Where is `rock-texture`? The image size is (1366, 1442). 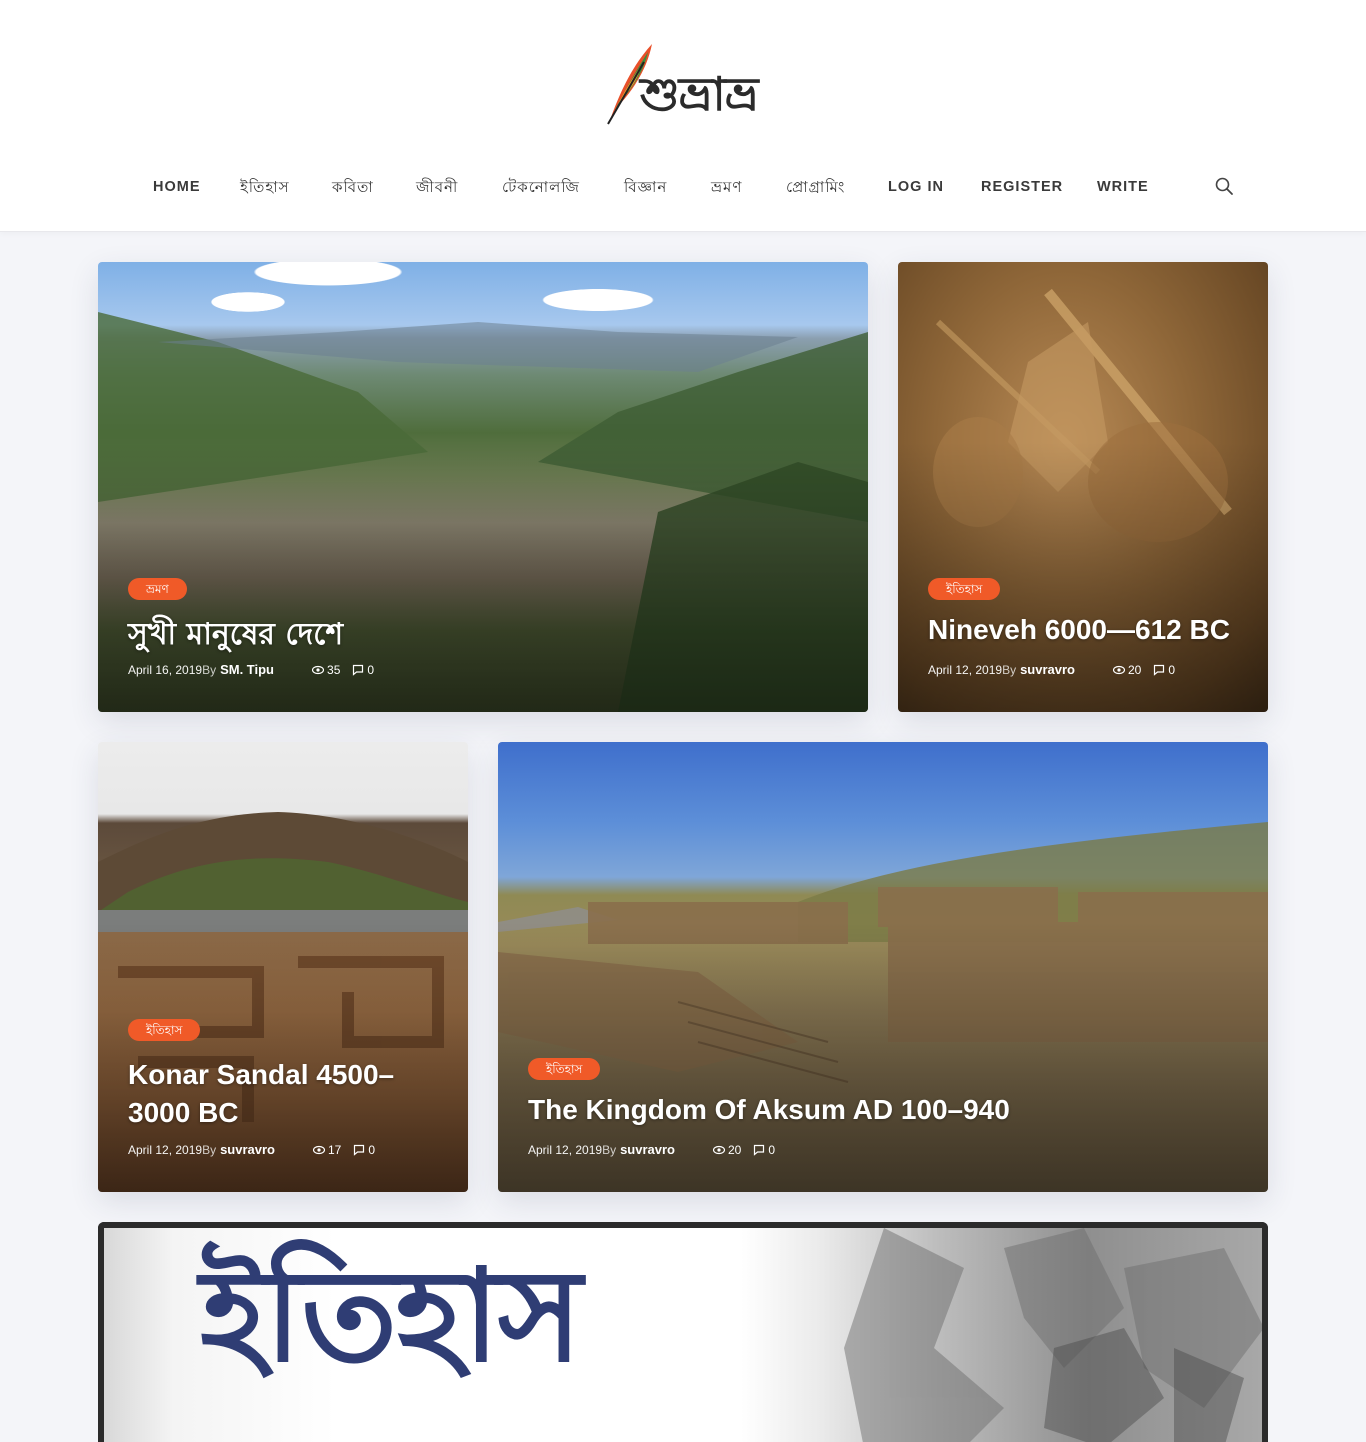
rock-texture is located at coordinates (1053, 1335).